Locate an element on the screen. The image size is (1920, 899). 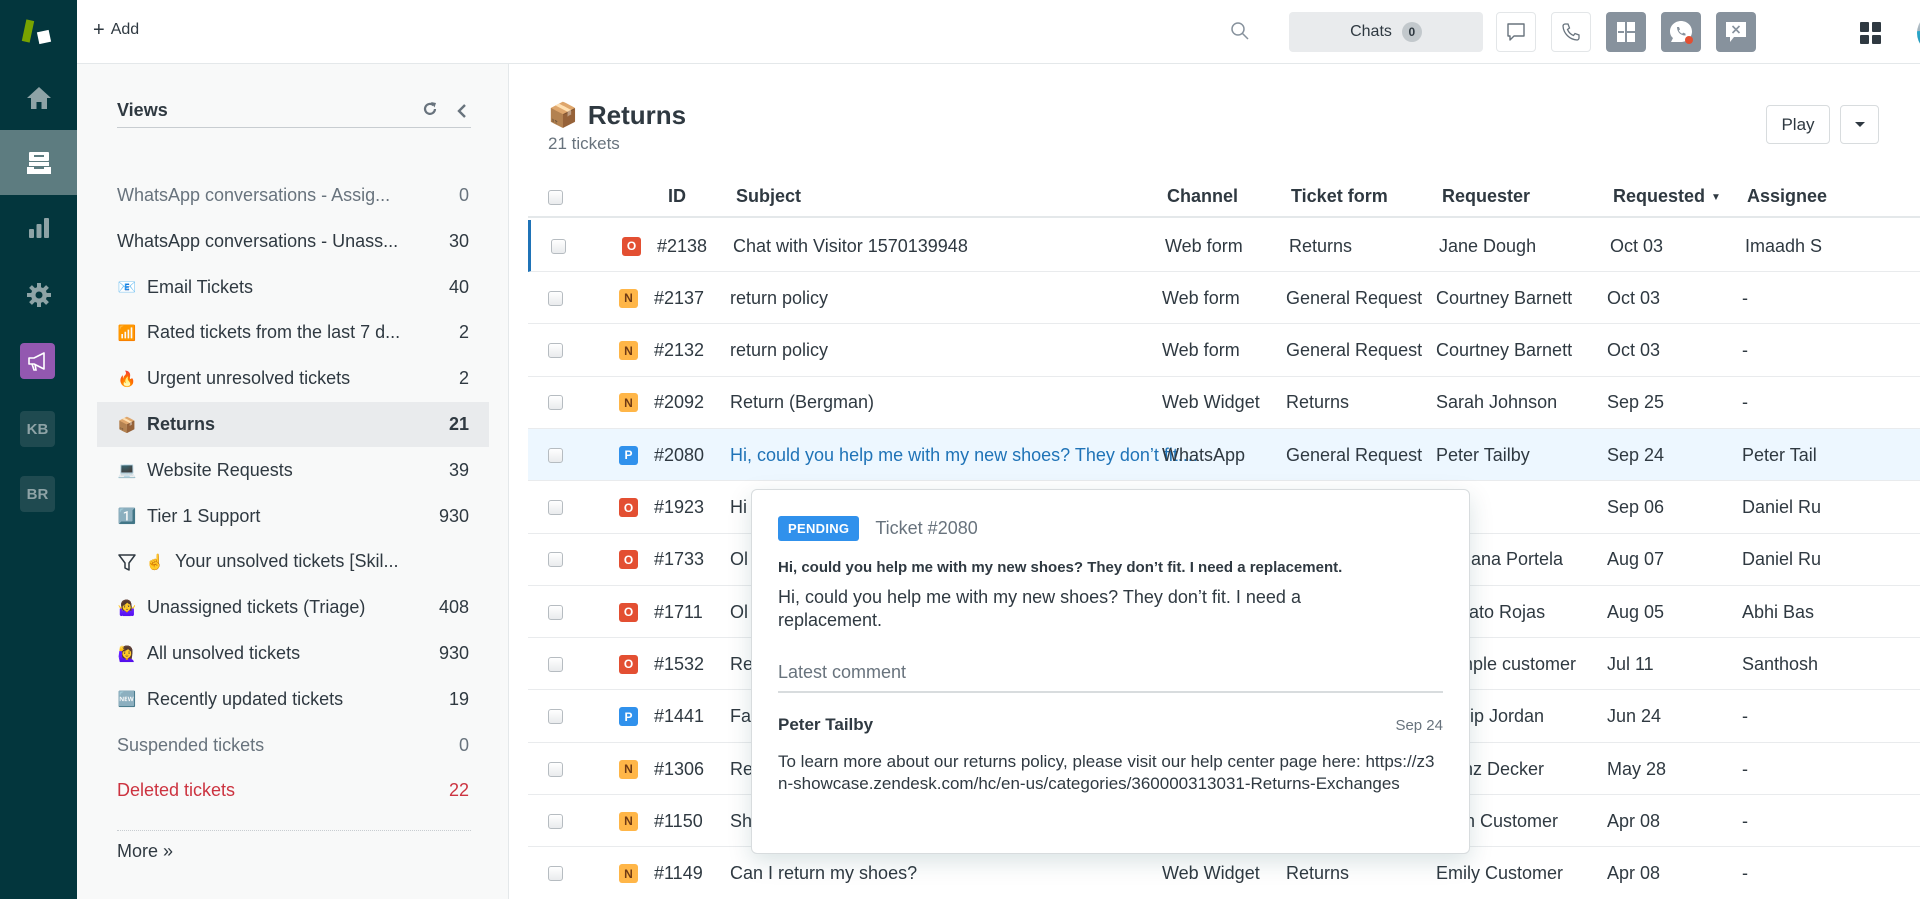
ticket-id: #1532 is located at coordinates (679, 664).